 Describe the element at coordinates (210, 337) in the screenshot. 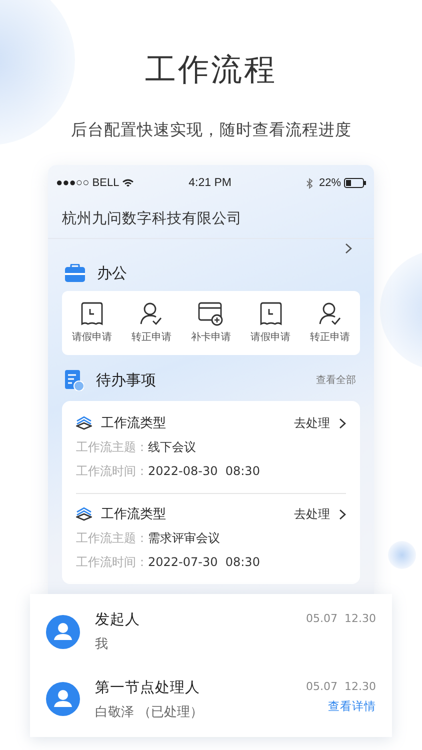

I see `shortcut-label: 补卡申请` at that location.